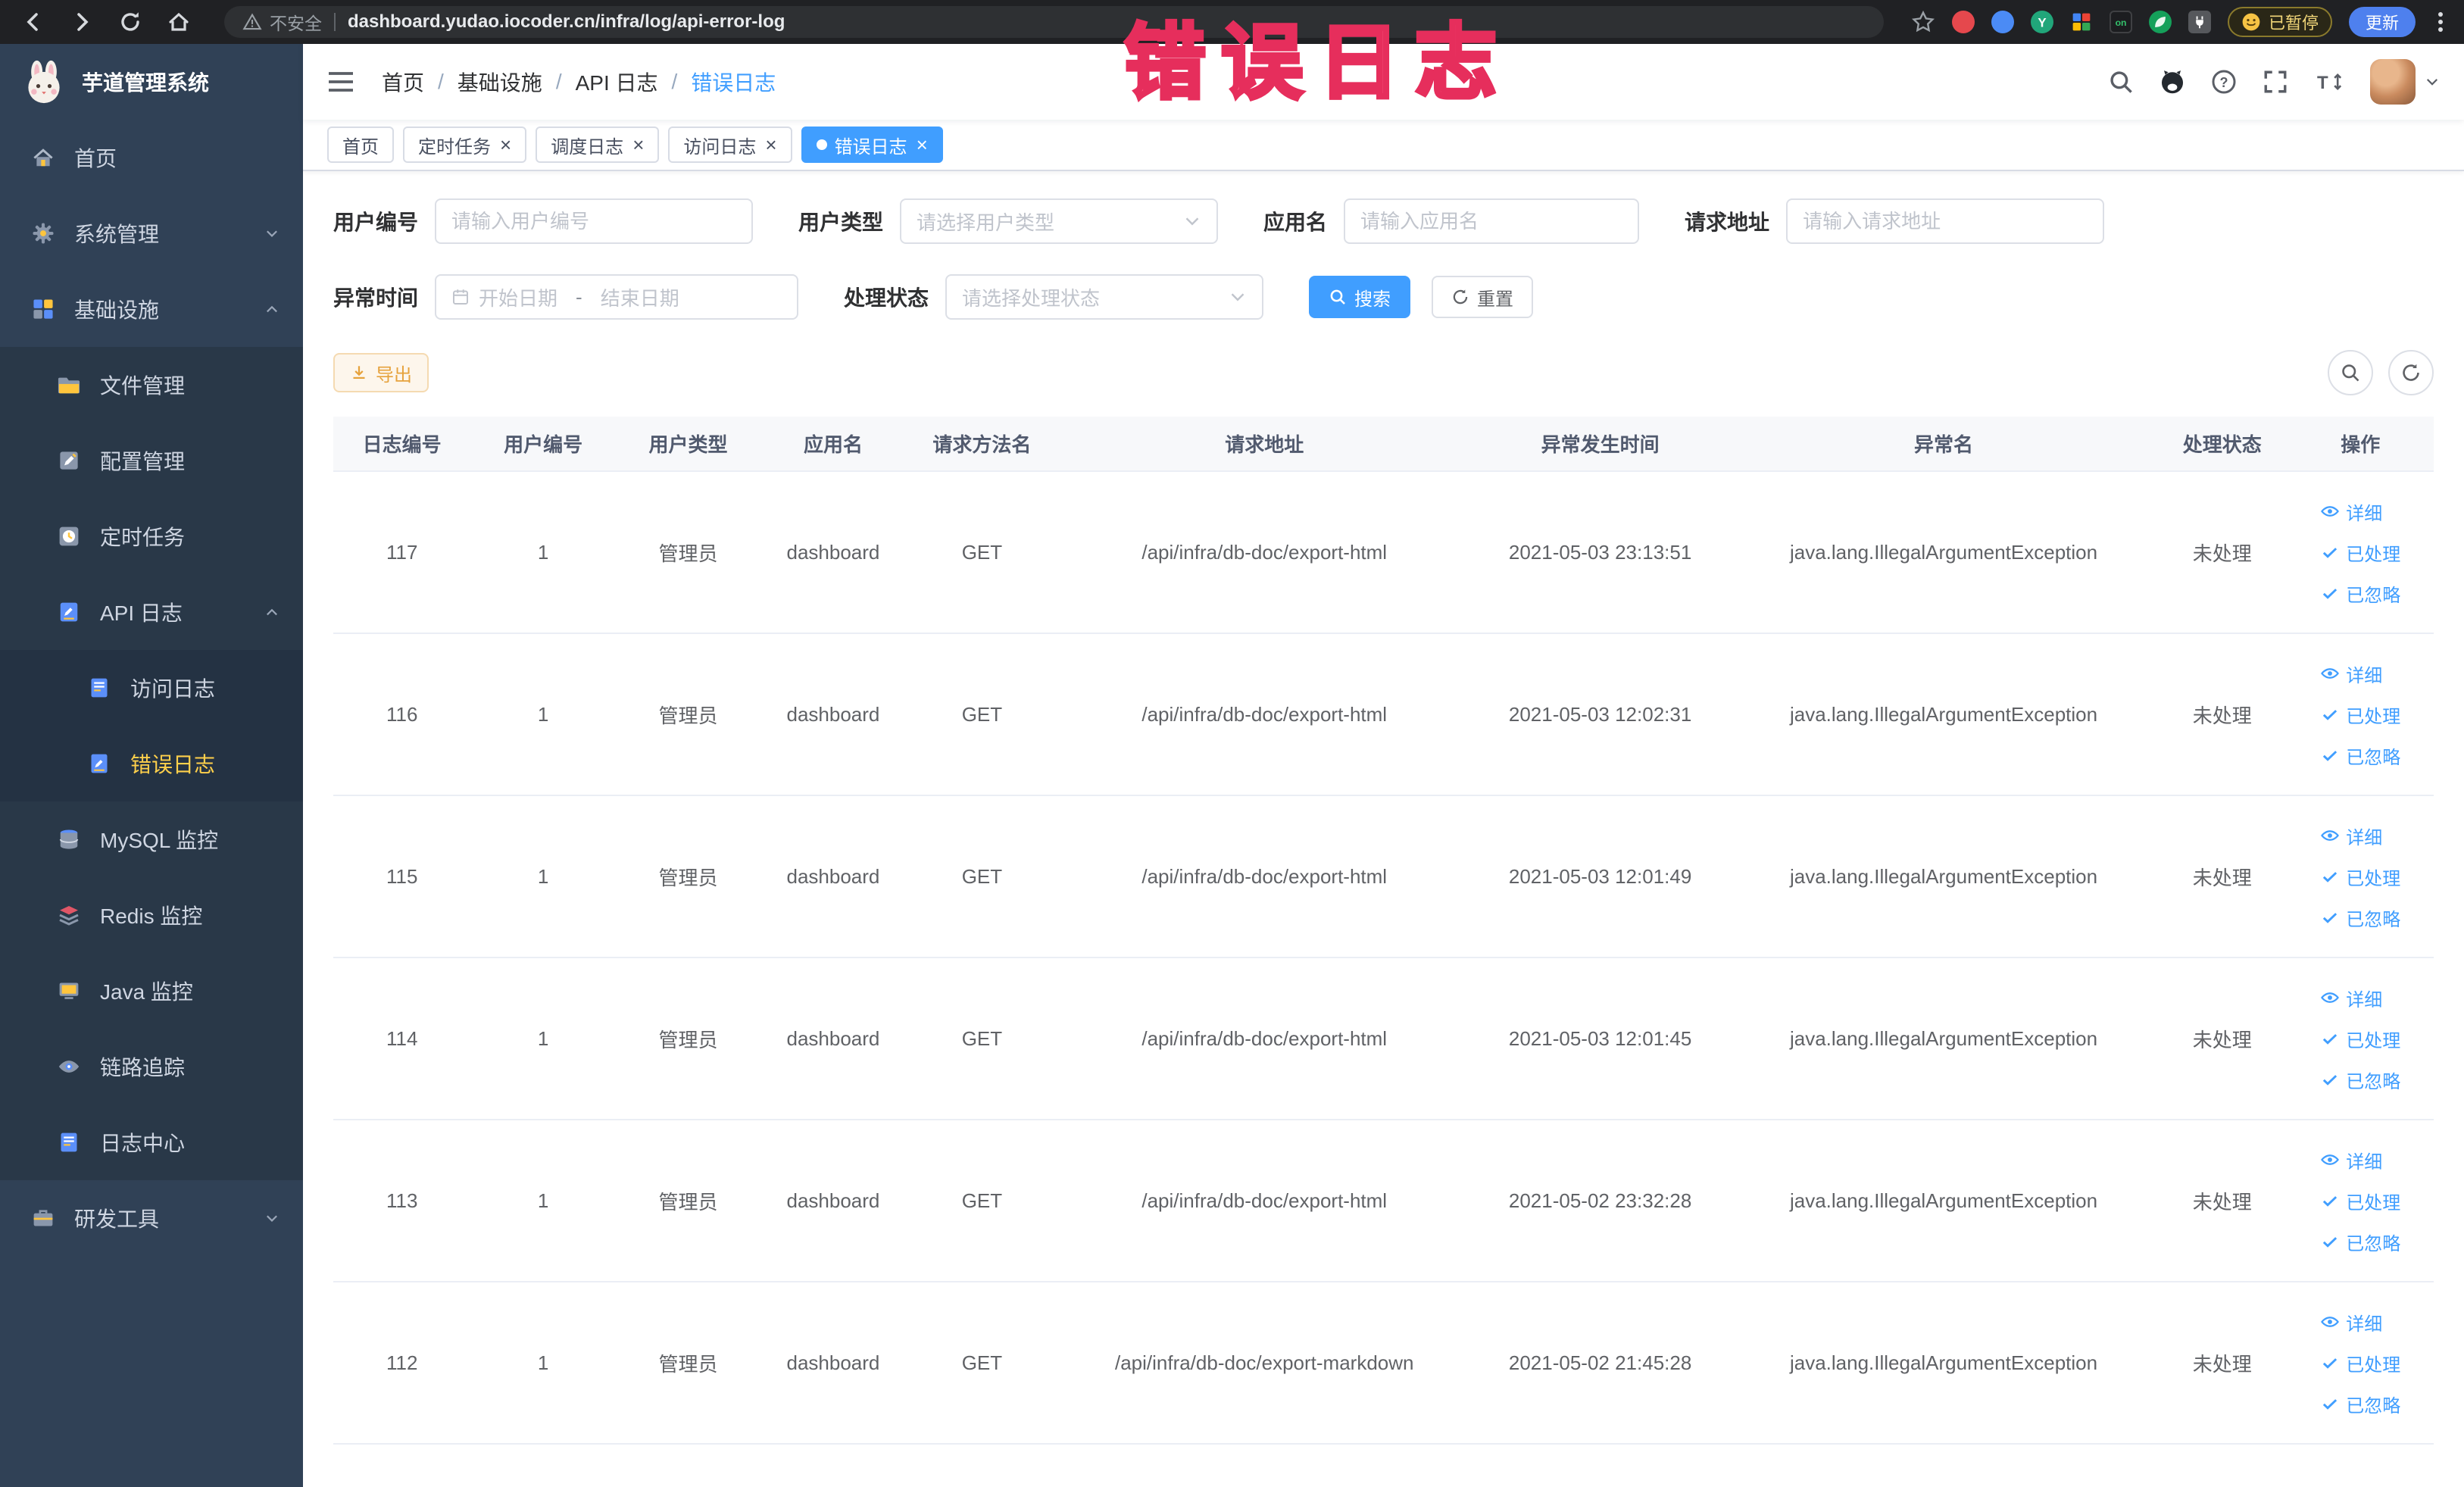 The image size is (2464, 1487). What do you see at coordinates (95, 158) in the screenshot?
I see `sidebar-item-label: 首页` at bounding box center [95, 158].